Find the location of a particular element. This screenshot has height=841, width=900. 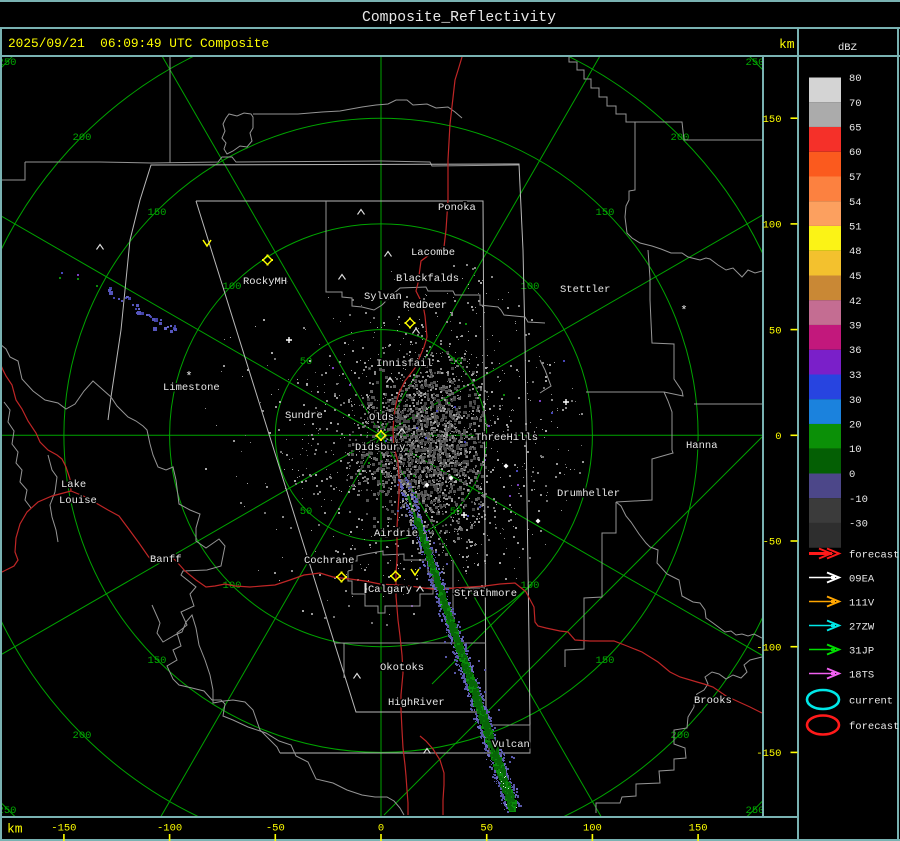

svg-text: Blackfalds is located at coordinates (427, 279).